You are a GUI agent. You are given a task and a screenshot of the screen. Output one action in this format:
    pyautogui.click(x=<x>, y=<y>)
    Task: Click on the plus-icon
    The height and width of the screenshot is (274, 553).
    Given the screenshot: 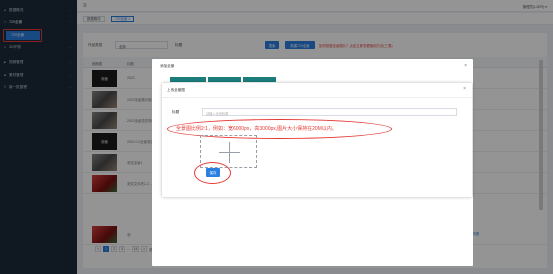 What is the action you would take?
    pyautogui.click(x=229, y=152)
    